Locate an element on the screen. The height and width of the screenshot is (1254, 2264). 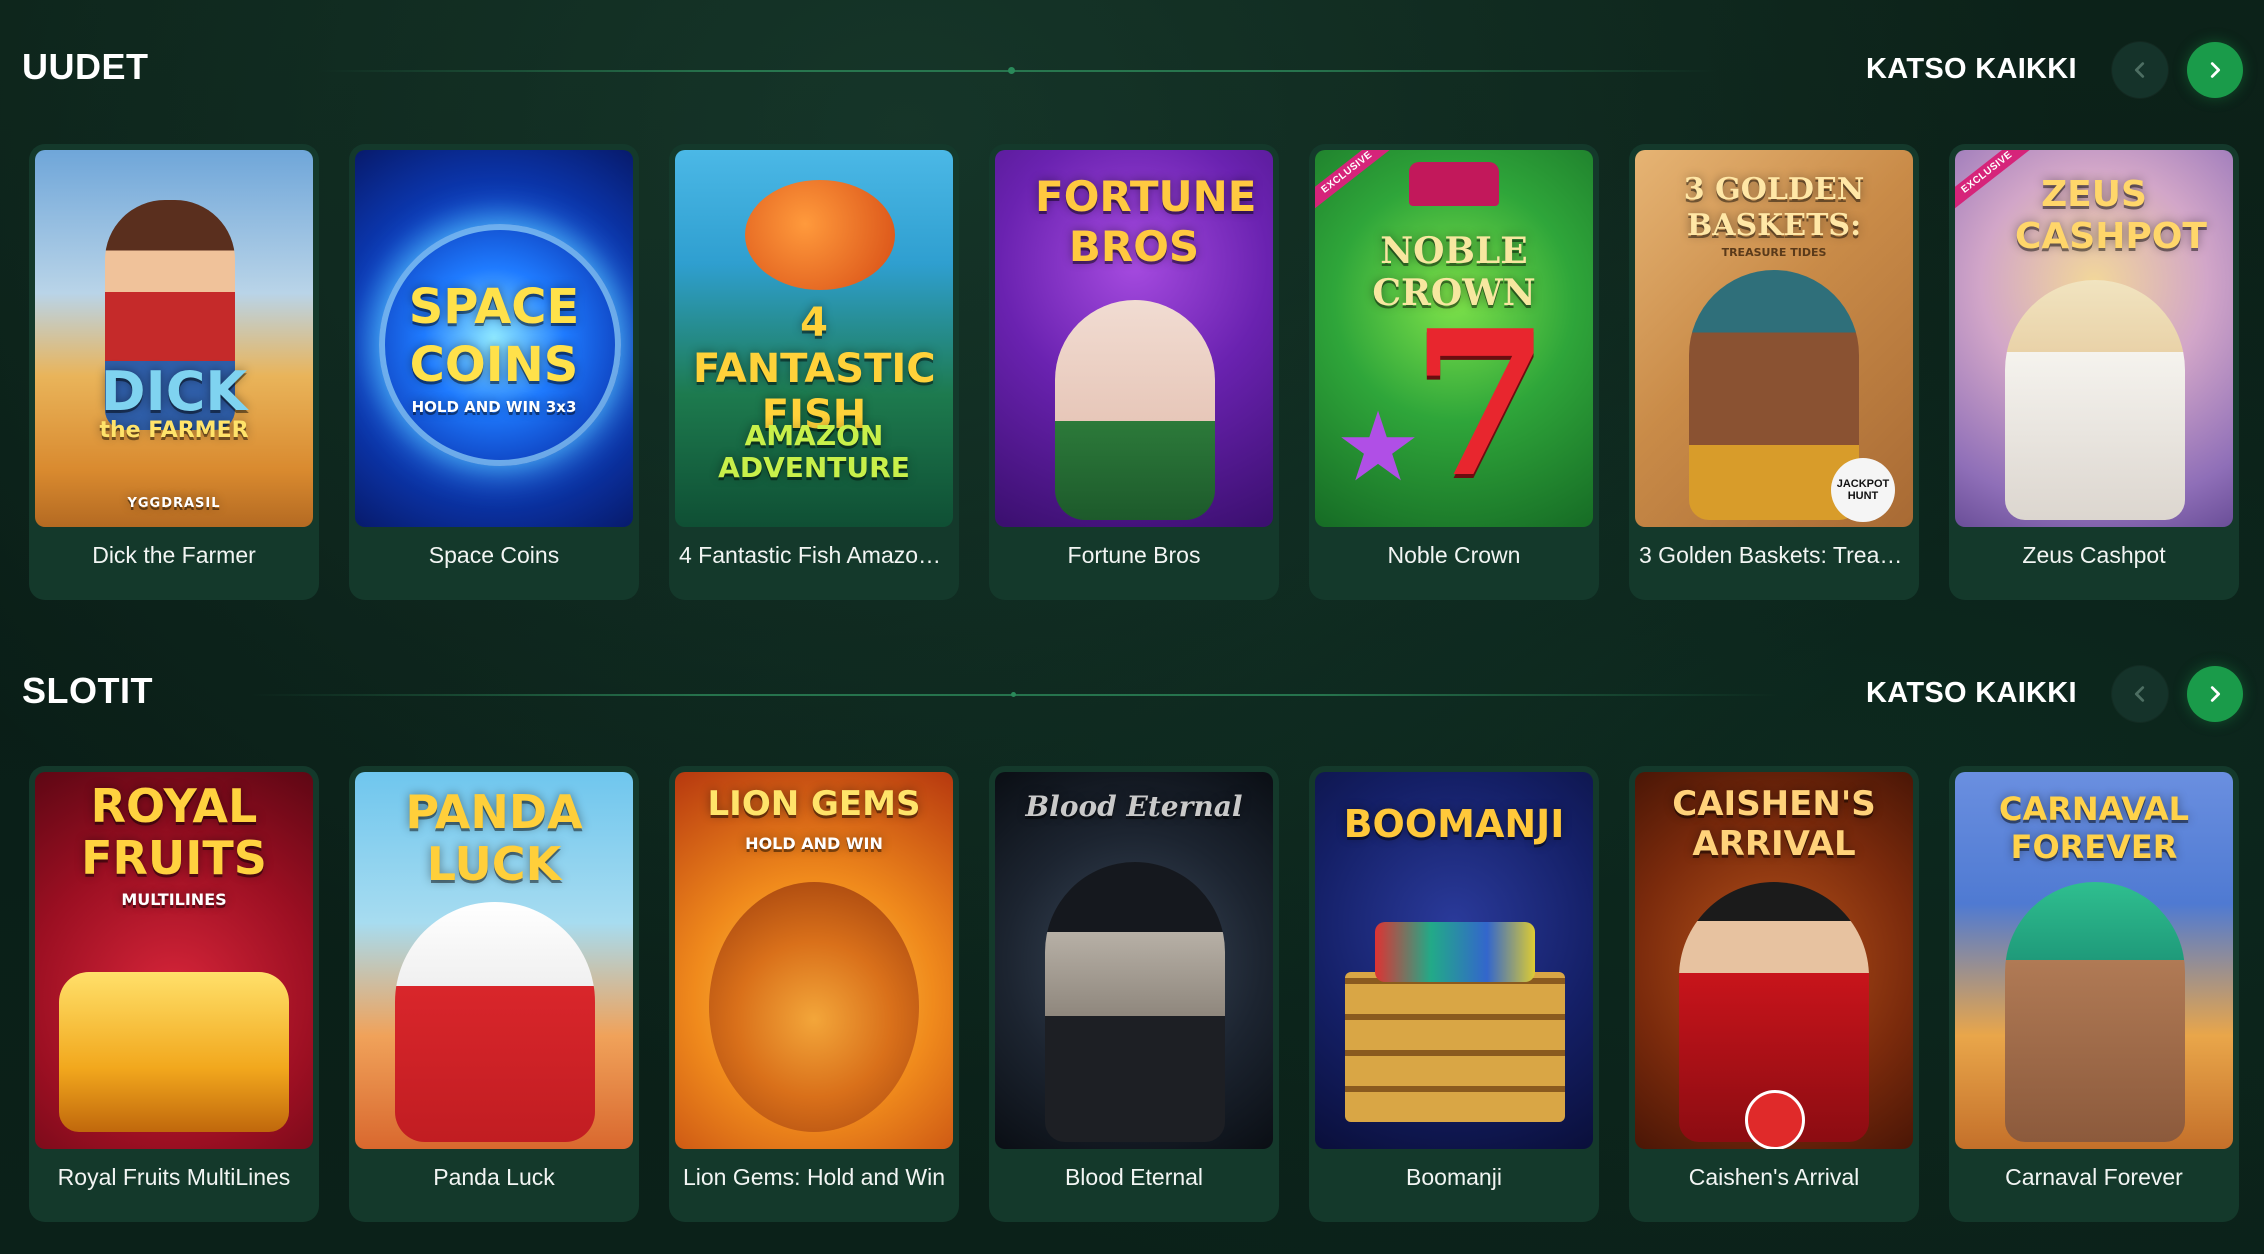
game-thumbnail: ROYAL FRUITS MULTILINES is located at coordinates (174, 960).